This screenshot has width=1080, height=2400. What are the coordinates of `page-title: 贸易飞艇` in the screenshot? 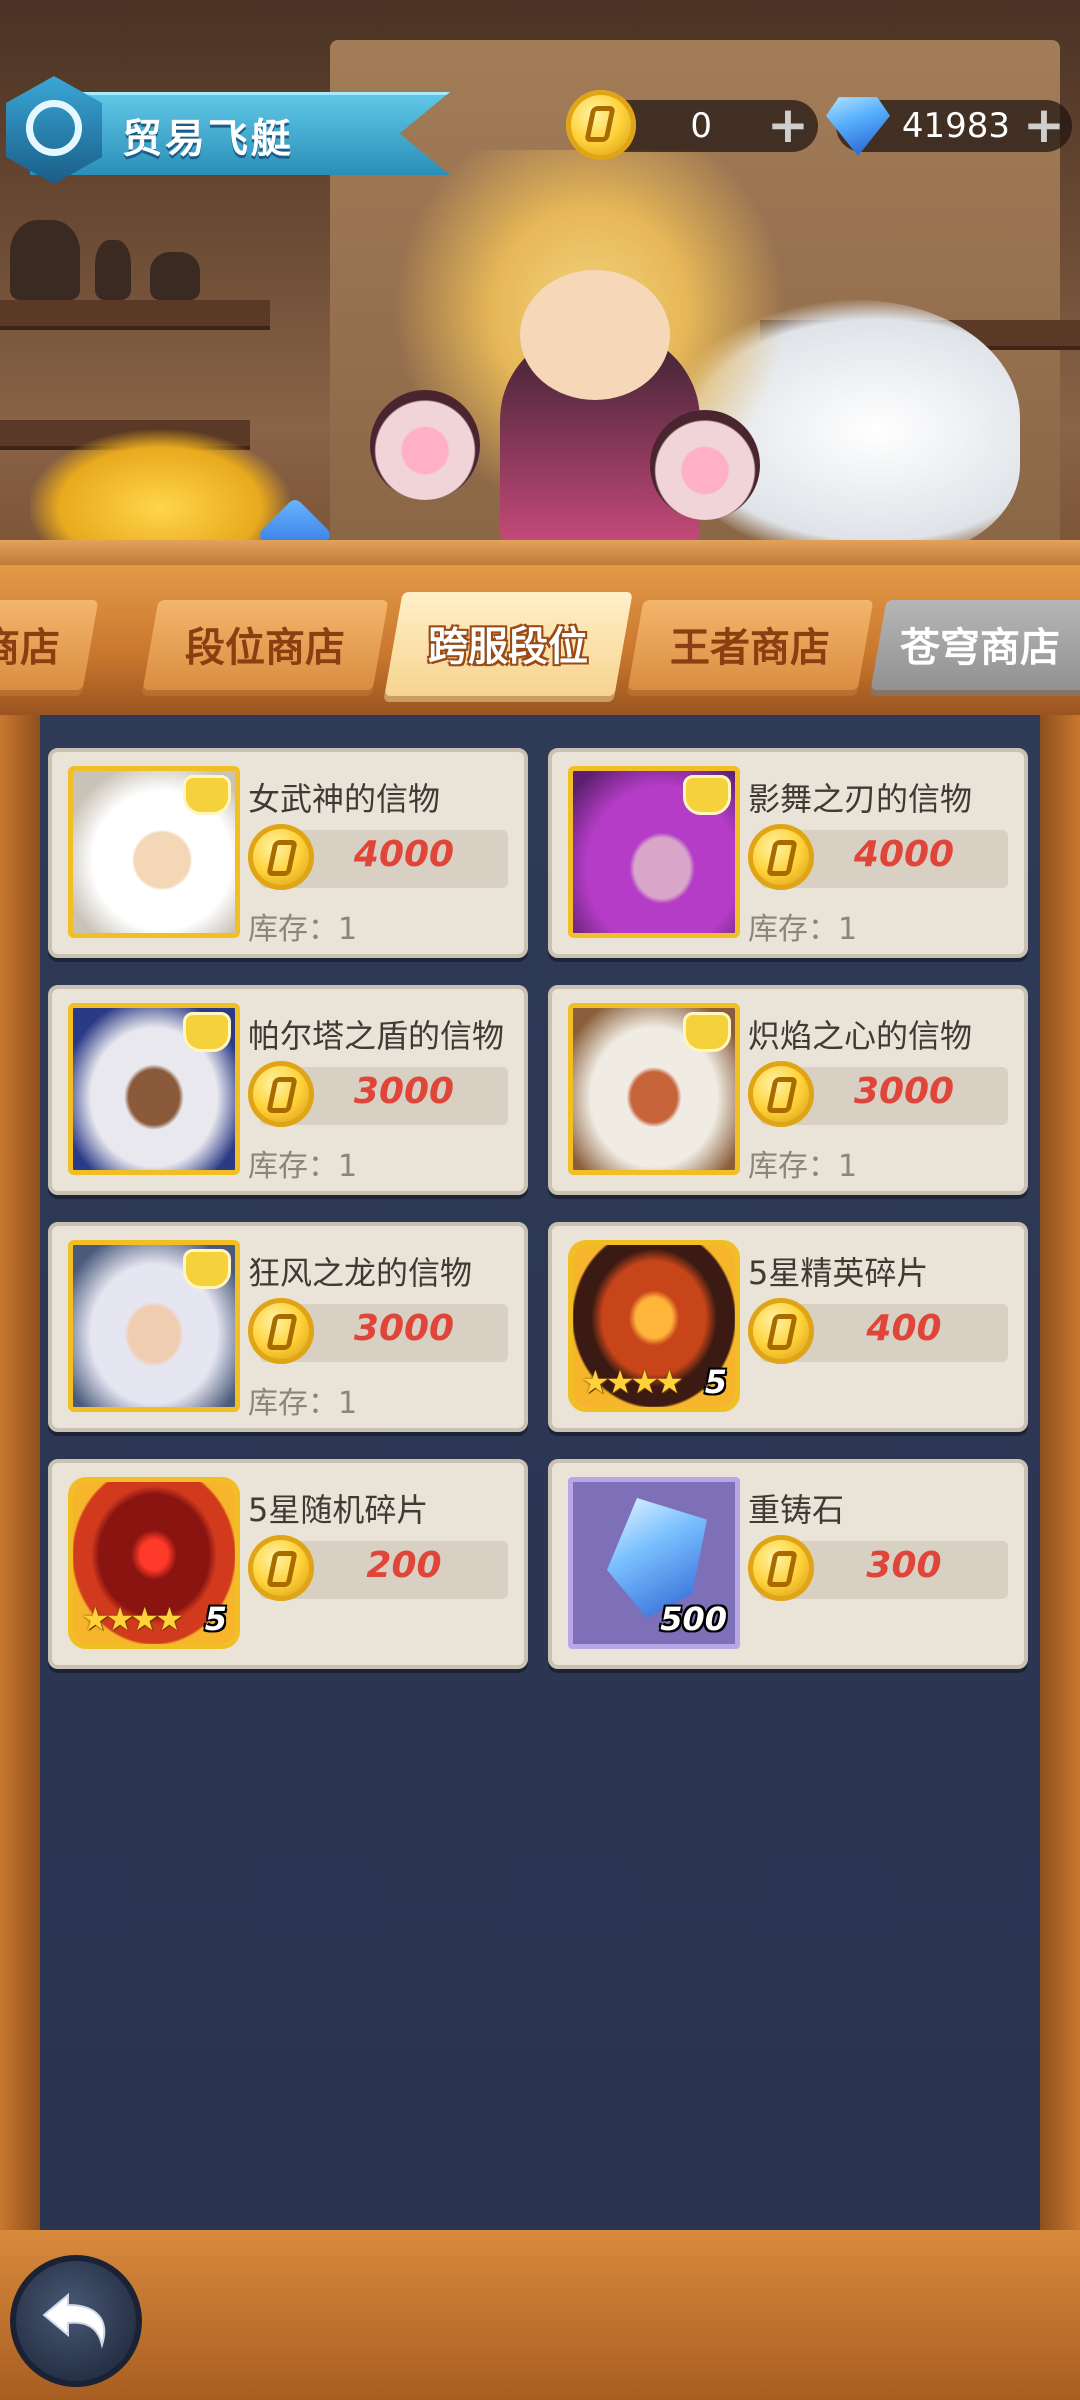 It's located at (208, 139).